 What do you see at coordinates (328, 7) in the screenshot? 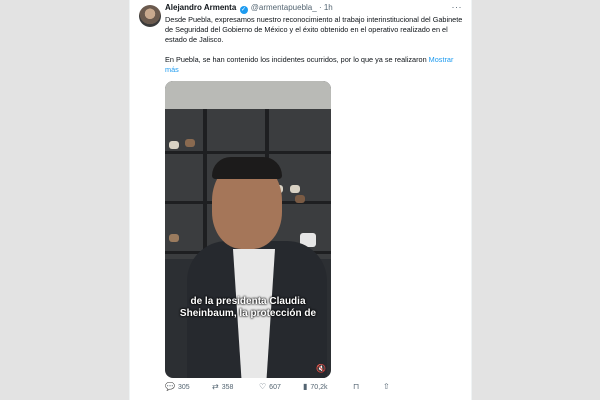
I see `tweet-time: 1h` at bounding box center [328, 7].